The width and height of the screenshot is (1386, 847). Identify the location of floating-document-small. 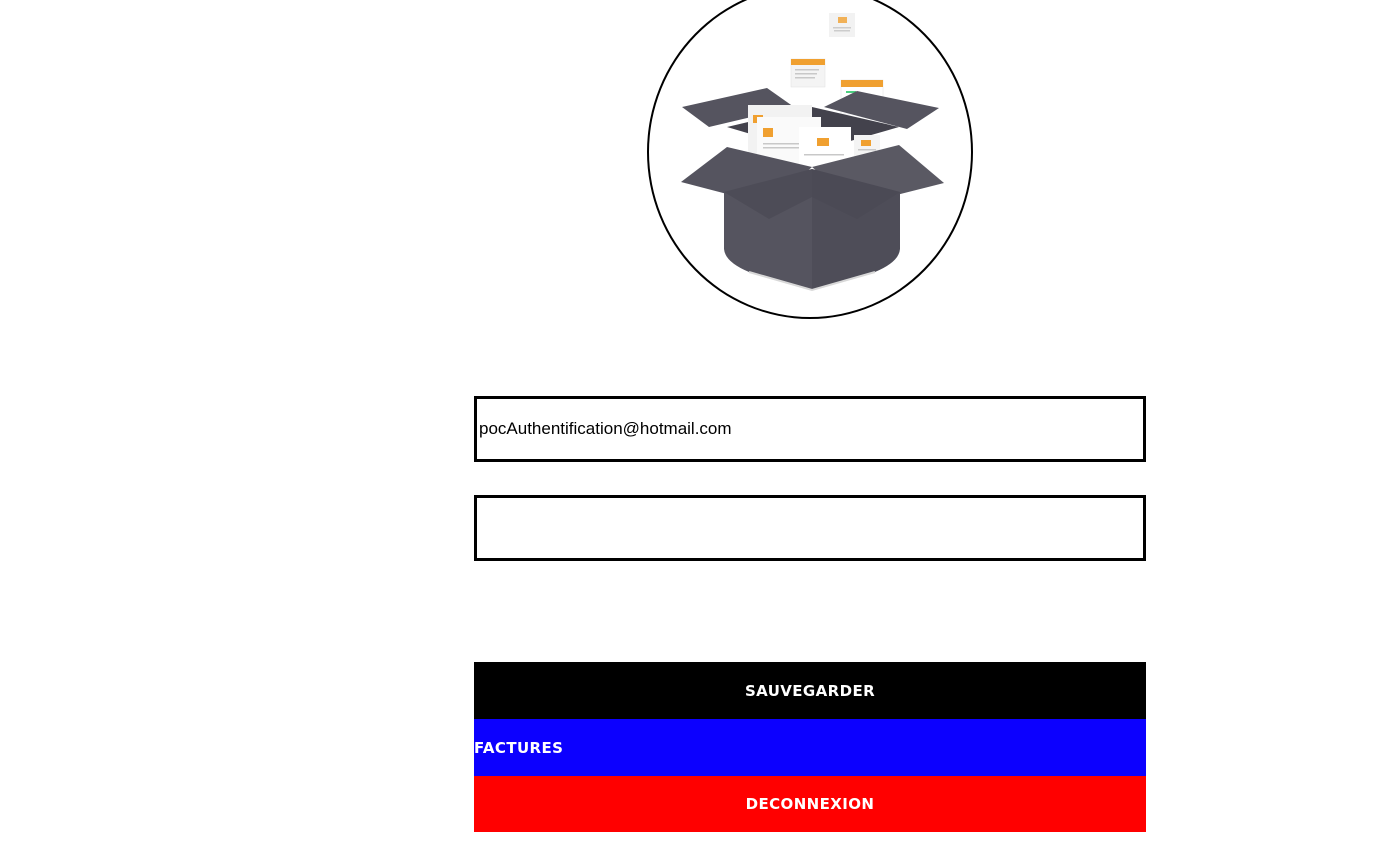
(842, 25).